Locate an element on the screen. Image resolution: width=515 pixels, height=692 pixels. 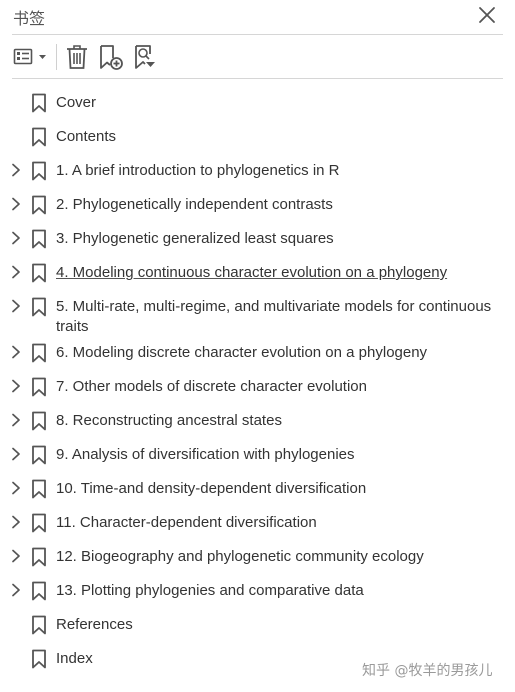
watermark: 知乎 @牧羊的男孩儿 is located at coordinates (427, 671).